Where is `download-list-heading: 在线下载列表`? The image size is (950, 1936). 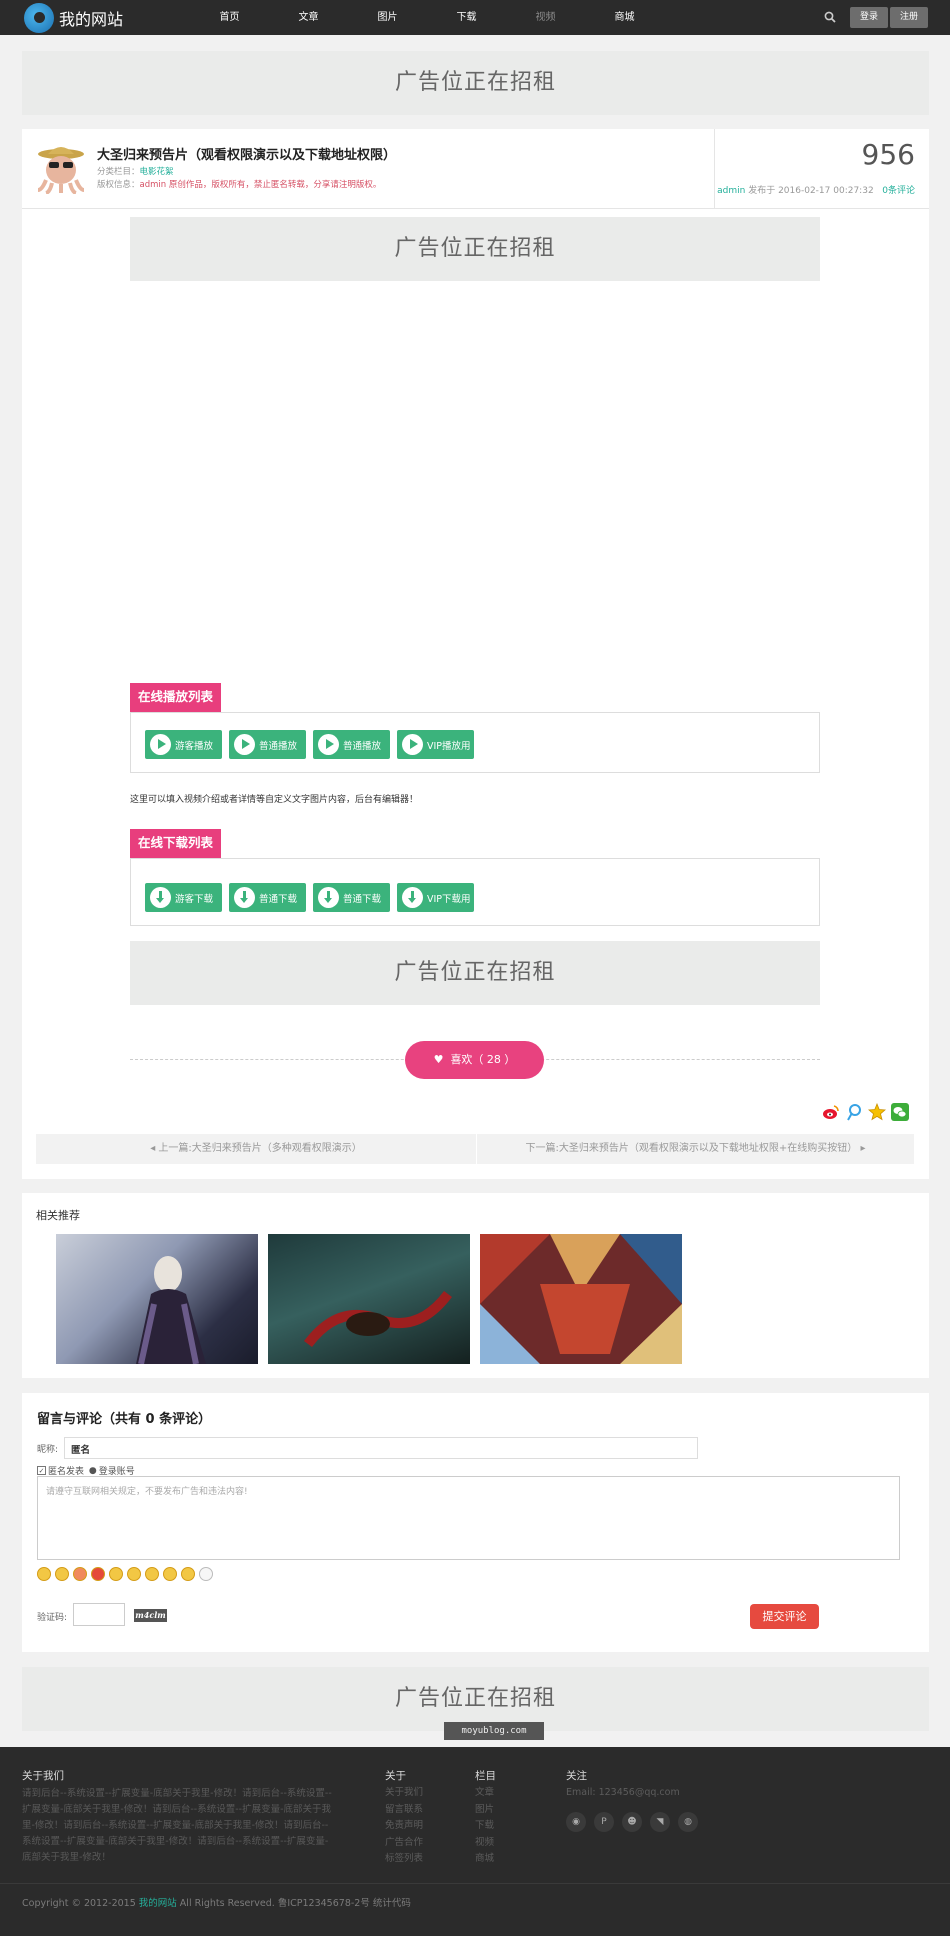
download-list-heading: 在线下载列表 is located at coordinates (175, 843).